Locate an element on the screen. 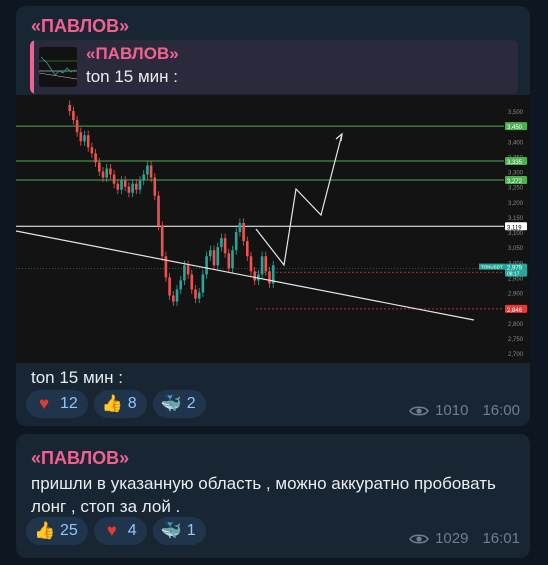  price-tick-label: 3,150 is located at coordinates (516, 219).